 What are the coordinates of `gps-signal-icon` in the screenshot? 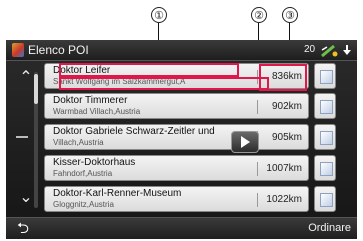 It's located at (329, 51).